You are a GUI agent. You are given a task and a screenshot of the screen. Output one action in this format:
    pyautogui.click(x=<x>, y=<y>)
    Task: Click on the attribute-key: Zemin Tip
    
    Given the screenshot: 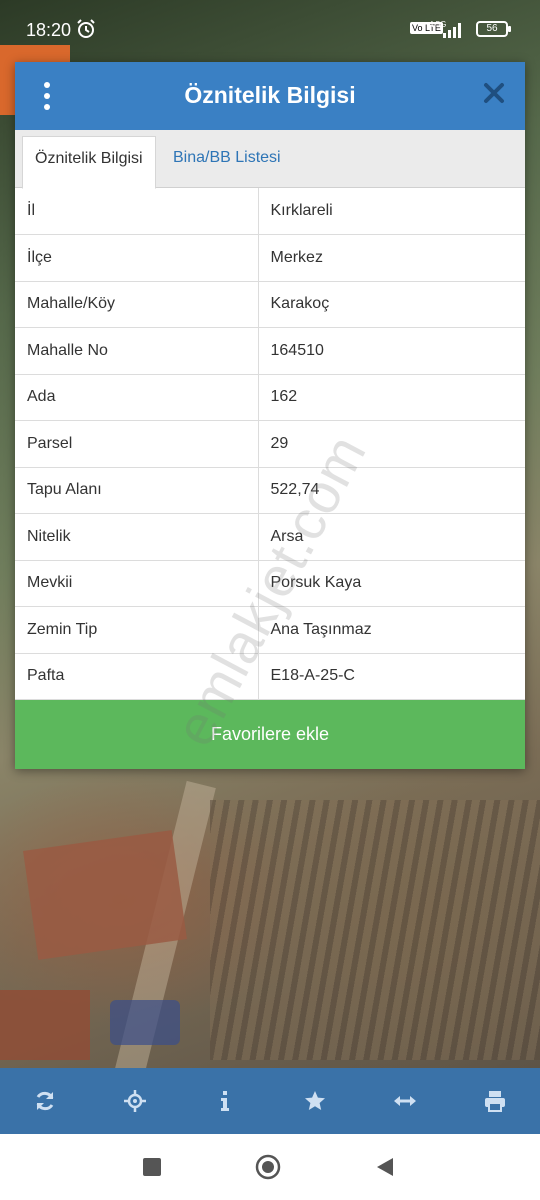 What is the action you would take?
    pyautogui.click(x=137, y=630)
    